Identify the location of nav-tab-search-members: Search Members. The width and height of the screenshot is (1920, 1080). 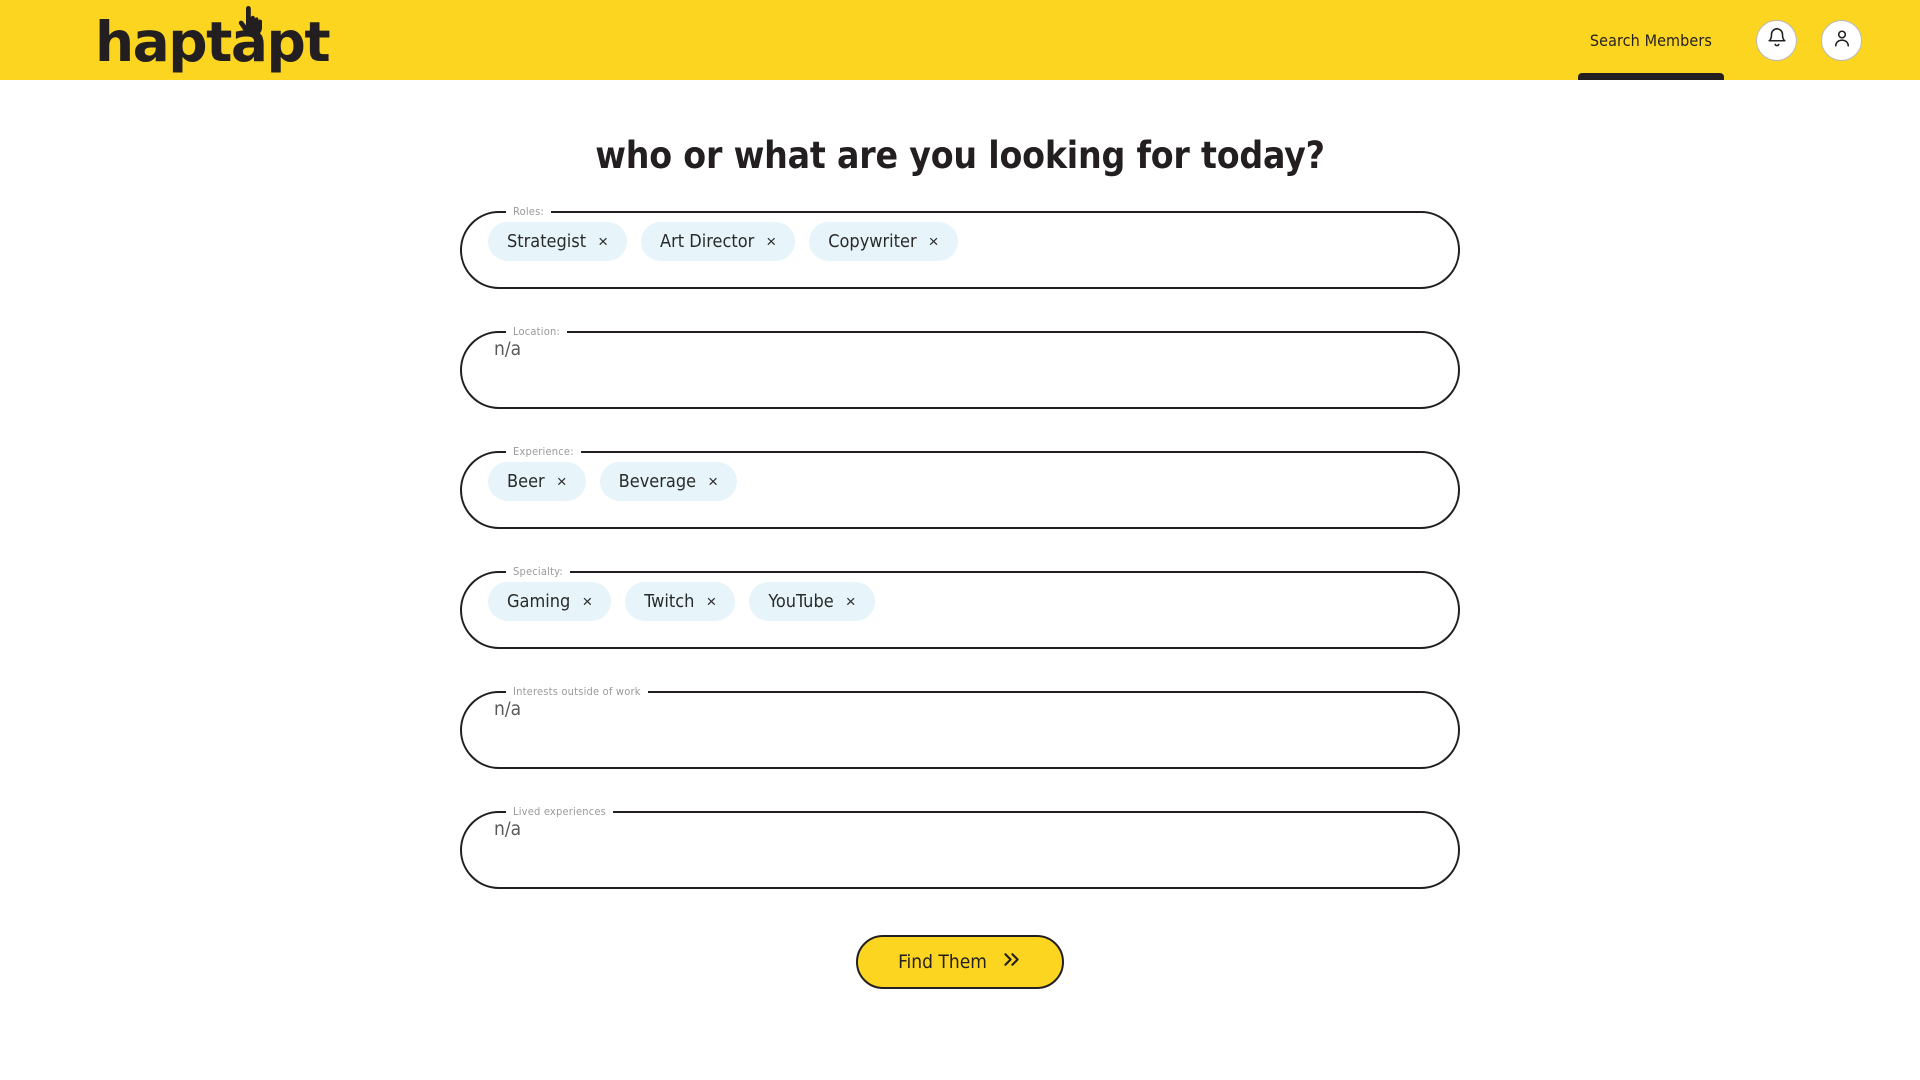
(1651, 40).